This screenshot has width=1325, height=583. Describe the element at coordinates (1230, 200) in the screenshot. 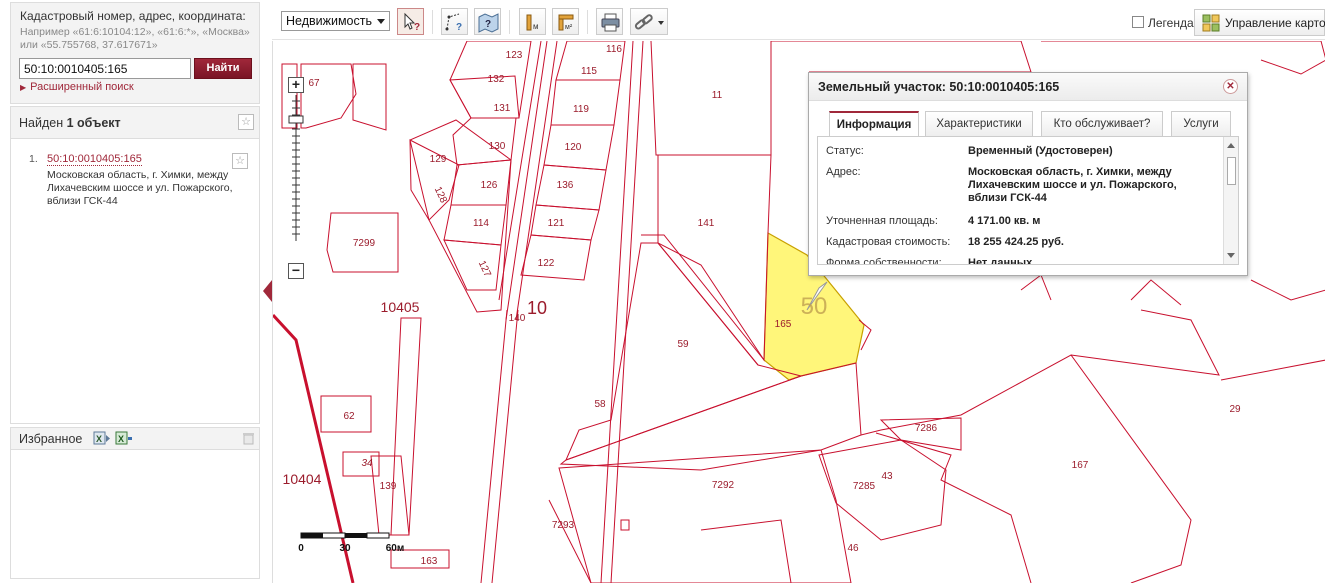

I see `popup-scrollbar` at that location.